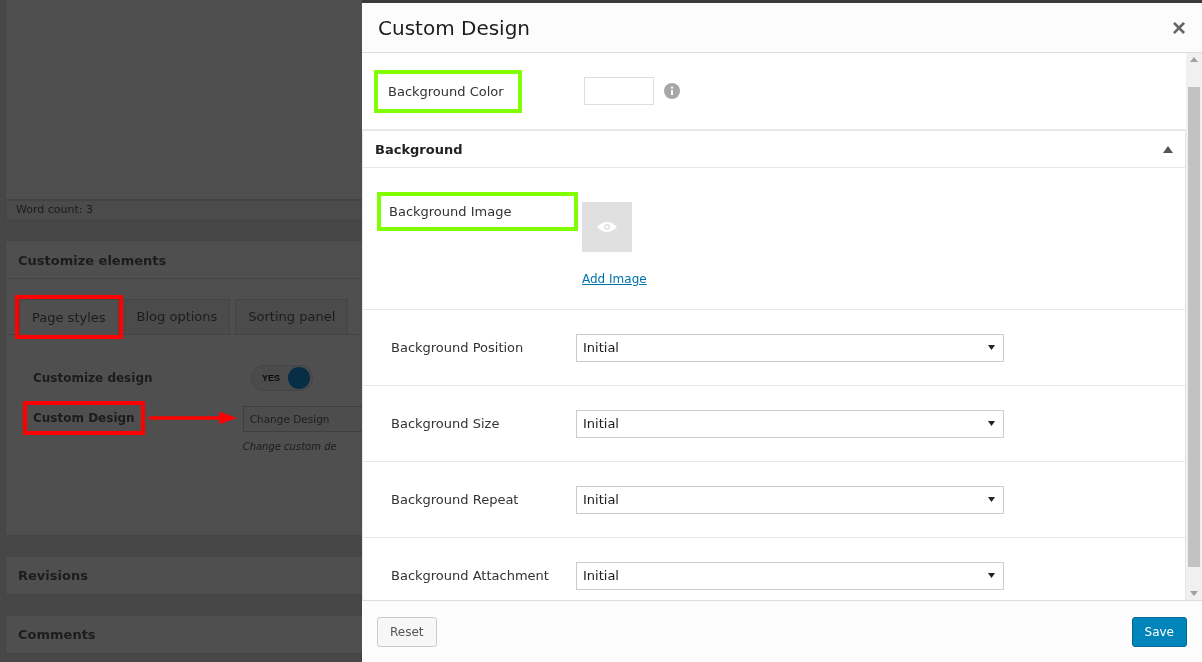 This screenshot has height=662, width=1202. What do you see at coordinates (1159, 631) in the screenshot?
I see `save-button: Save` at bounding box center [1159, 631].